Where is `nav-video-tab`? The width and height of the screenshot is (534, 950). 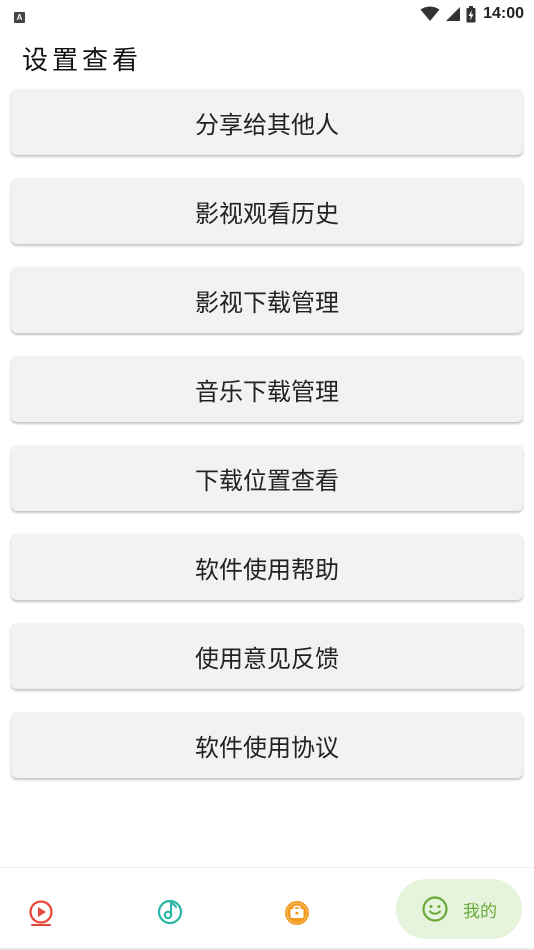
nav-video-tab is located at coordinates (41, 913).